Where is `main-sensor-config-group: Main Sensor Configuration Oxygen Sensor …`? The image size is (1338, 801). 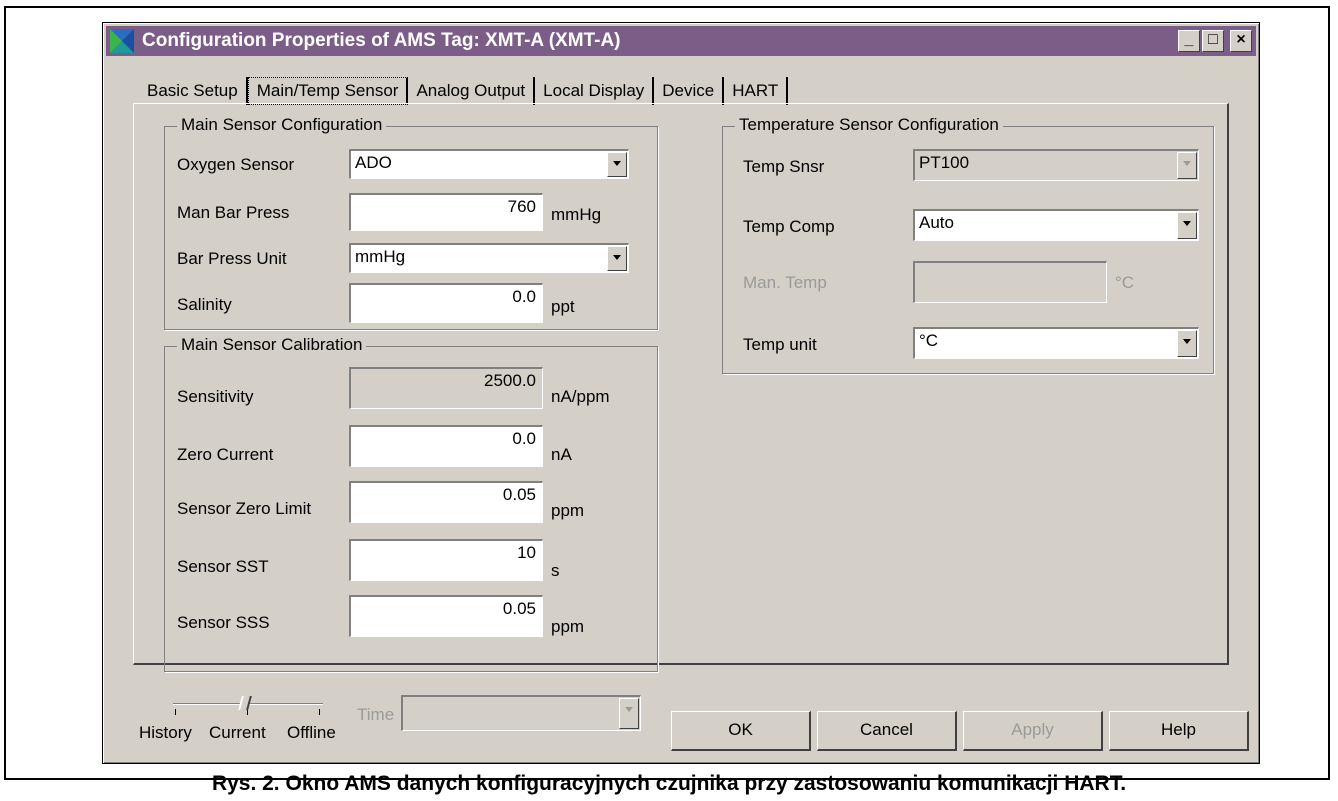 main-sensor-config-group: Main Sensor Configuration Oxygen Sensor … is located at coordinates (411, 222).